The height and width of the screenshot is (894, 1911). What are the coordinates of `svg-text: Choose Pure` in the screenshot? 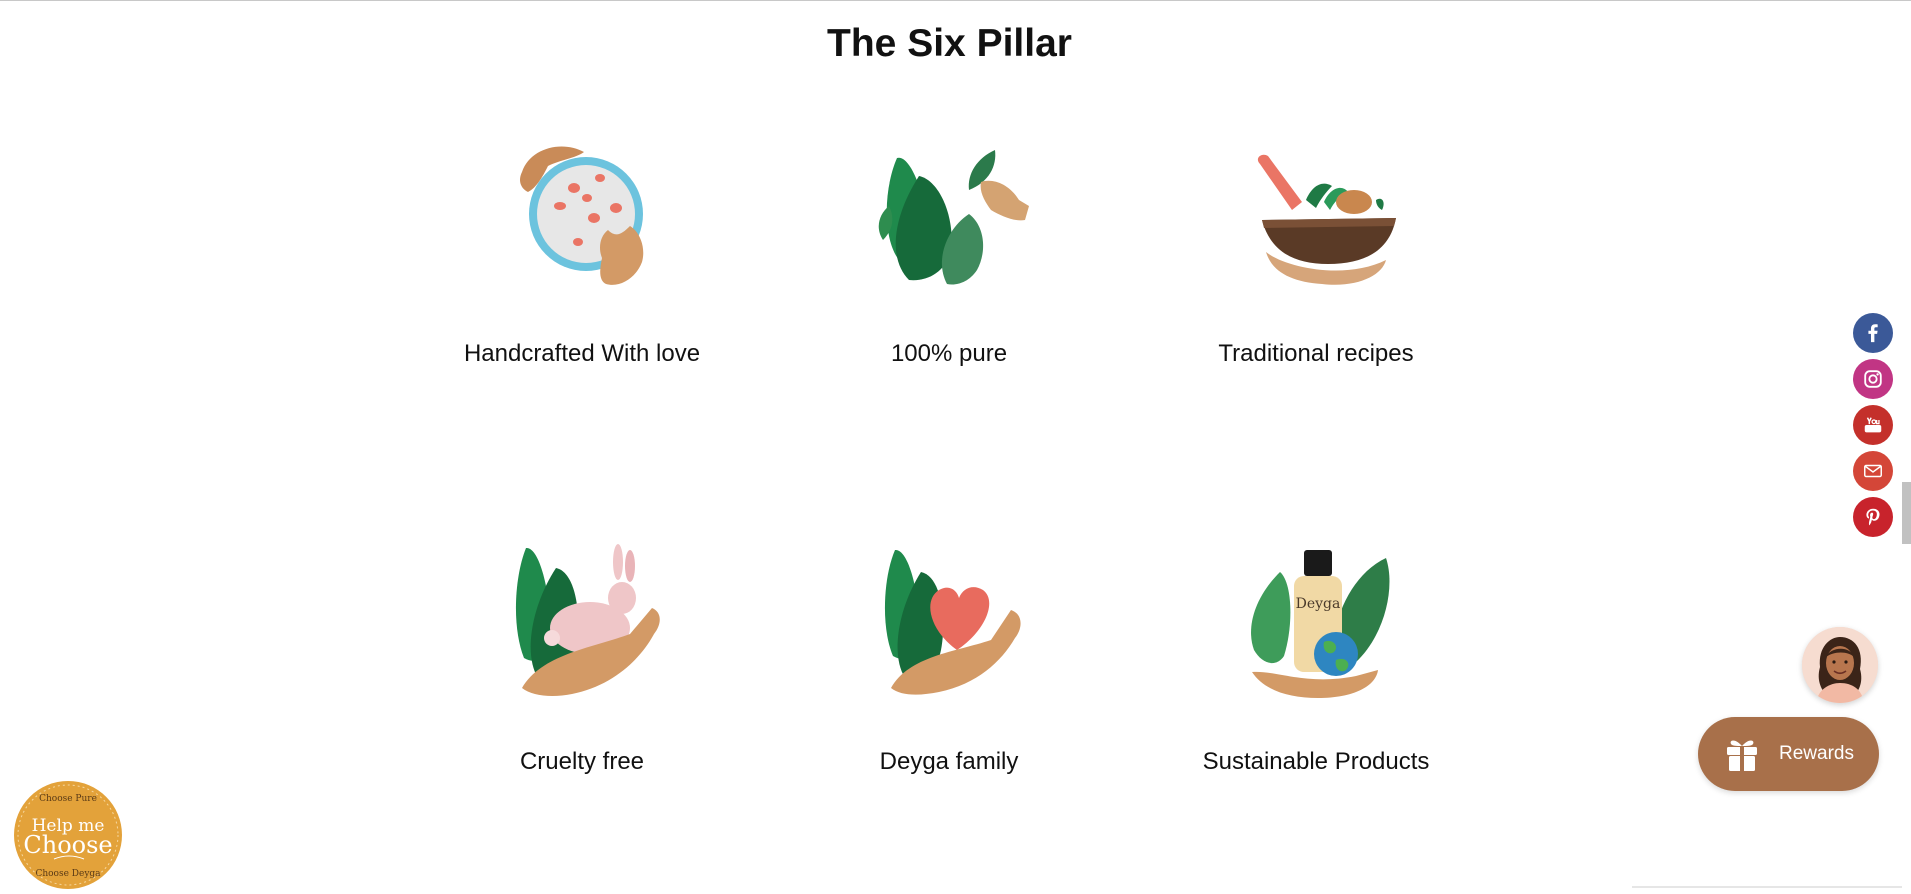 It's located at (68, 799).